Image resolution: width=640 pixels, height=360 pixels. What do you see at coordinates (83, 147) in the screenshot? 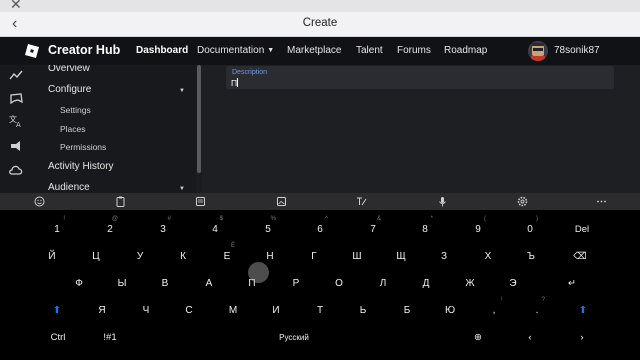
I see `sidebar-item-permissions: Permissions` at bounding box center [83, 147].